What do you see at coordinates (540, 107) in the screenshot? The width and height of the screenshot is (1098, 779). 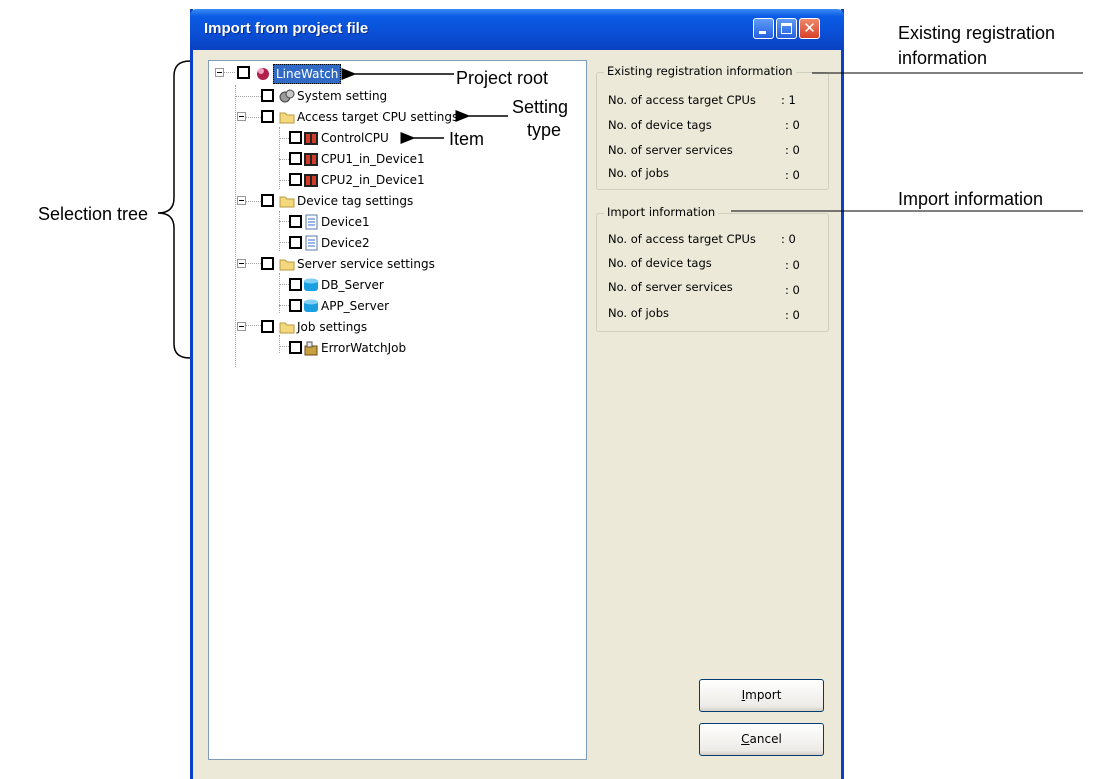 I see `callout-setting-type-1: Setting` at bounding box center [540, 107].